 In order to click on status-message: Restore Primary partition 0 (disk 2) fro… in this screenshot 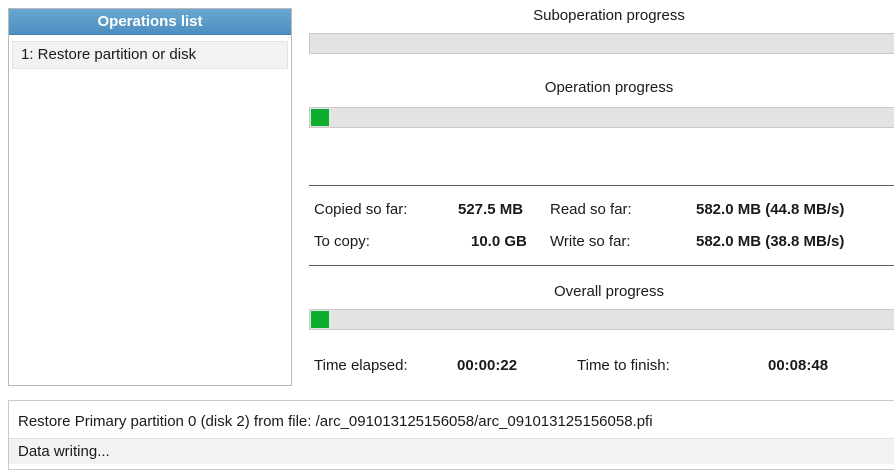, I will do `click(335, 421)`.